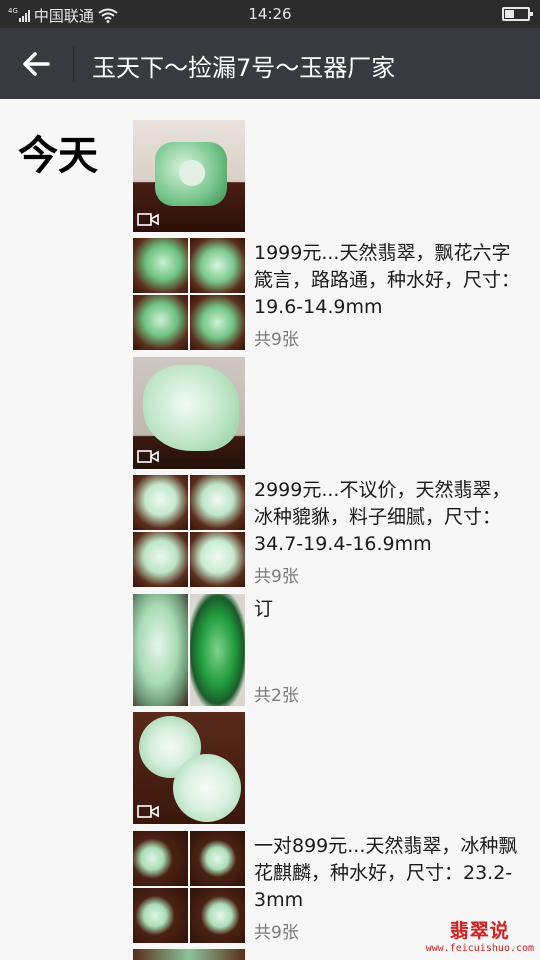 The height and width of the screenshot is (960, 540). Describe the element at coordinates (479, 931) in the screenshot. I see `watermark-logo: 翡翠说` at that location.